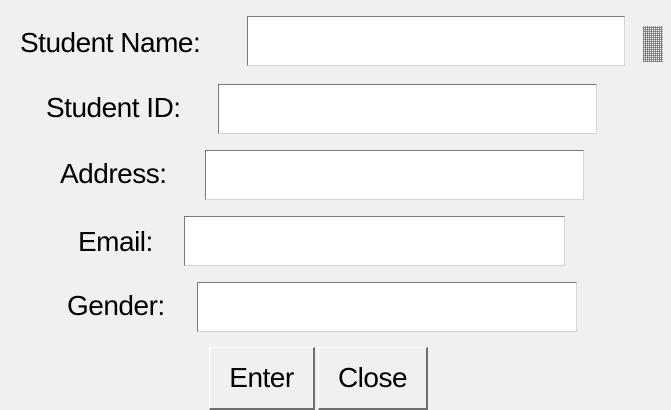 The width and height of the screenshot is (671, 410). I want to click on close-button: Close, so click(373, 378).